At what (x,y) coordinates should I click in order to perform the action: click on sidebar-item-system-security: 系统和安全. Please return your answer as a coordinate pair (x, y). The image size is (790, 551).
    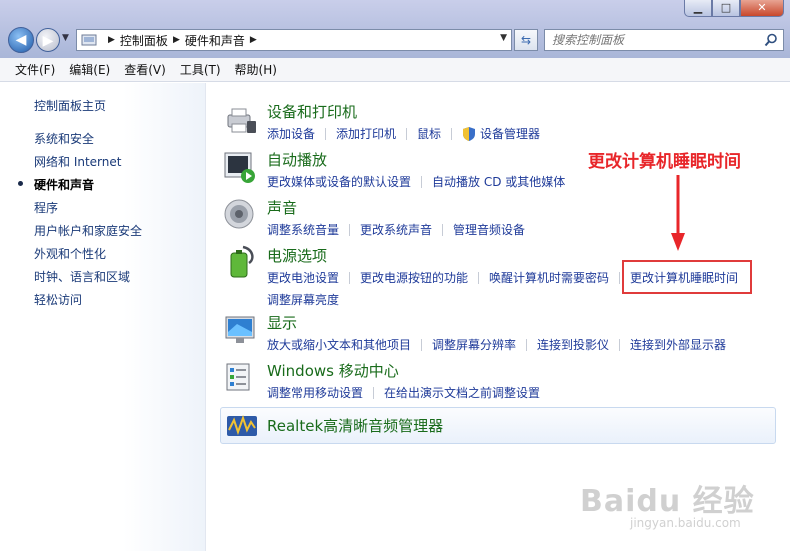
    Looking at the image, I should click on (88, 141).